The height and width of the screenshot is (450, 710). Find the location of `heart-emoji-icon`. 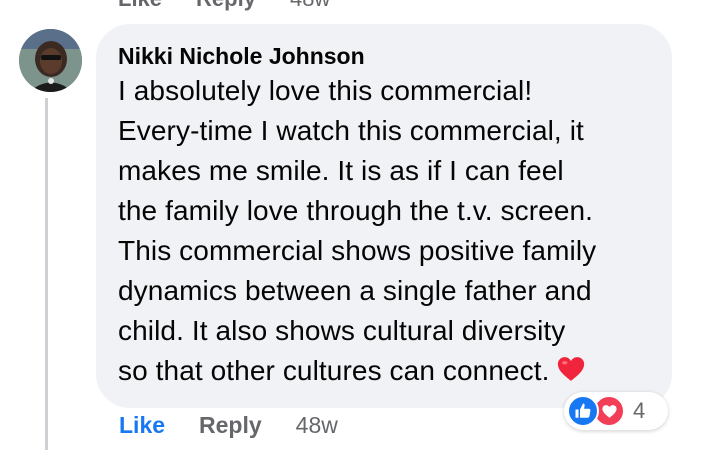

heart-emoji-icon is located at coordinates (570, 369).